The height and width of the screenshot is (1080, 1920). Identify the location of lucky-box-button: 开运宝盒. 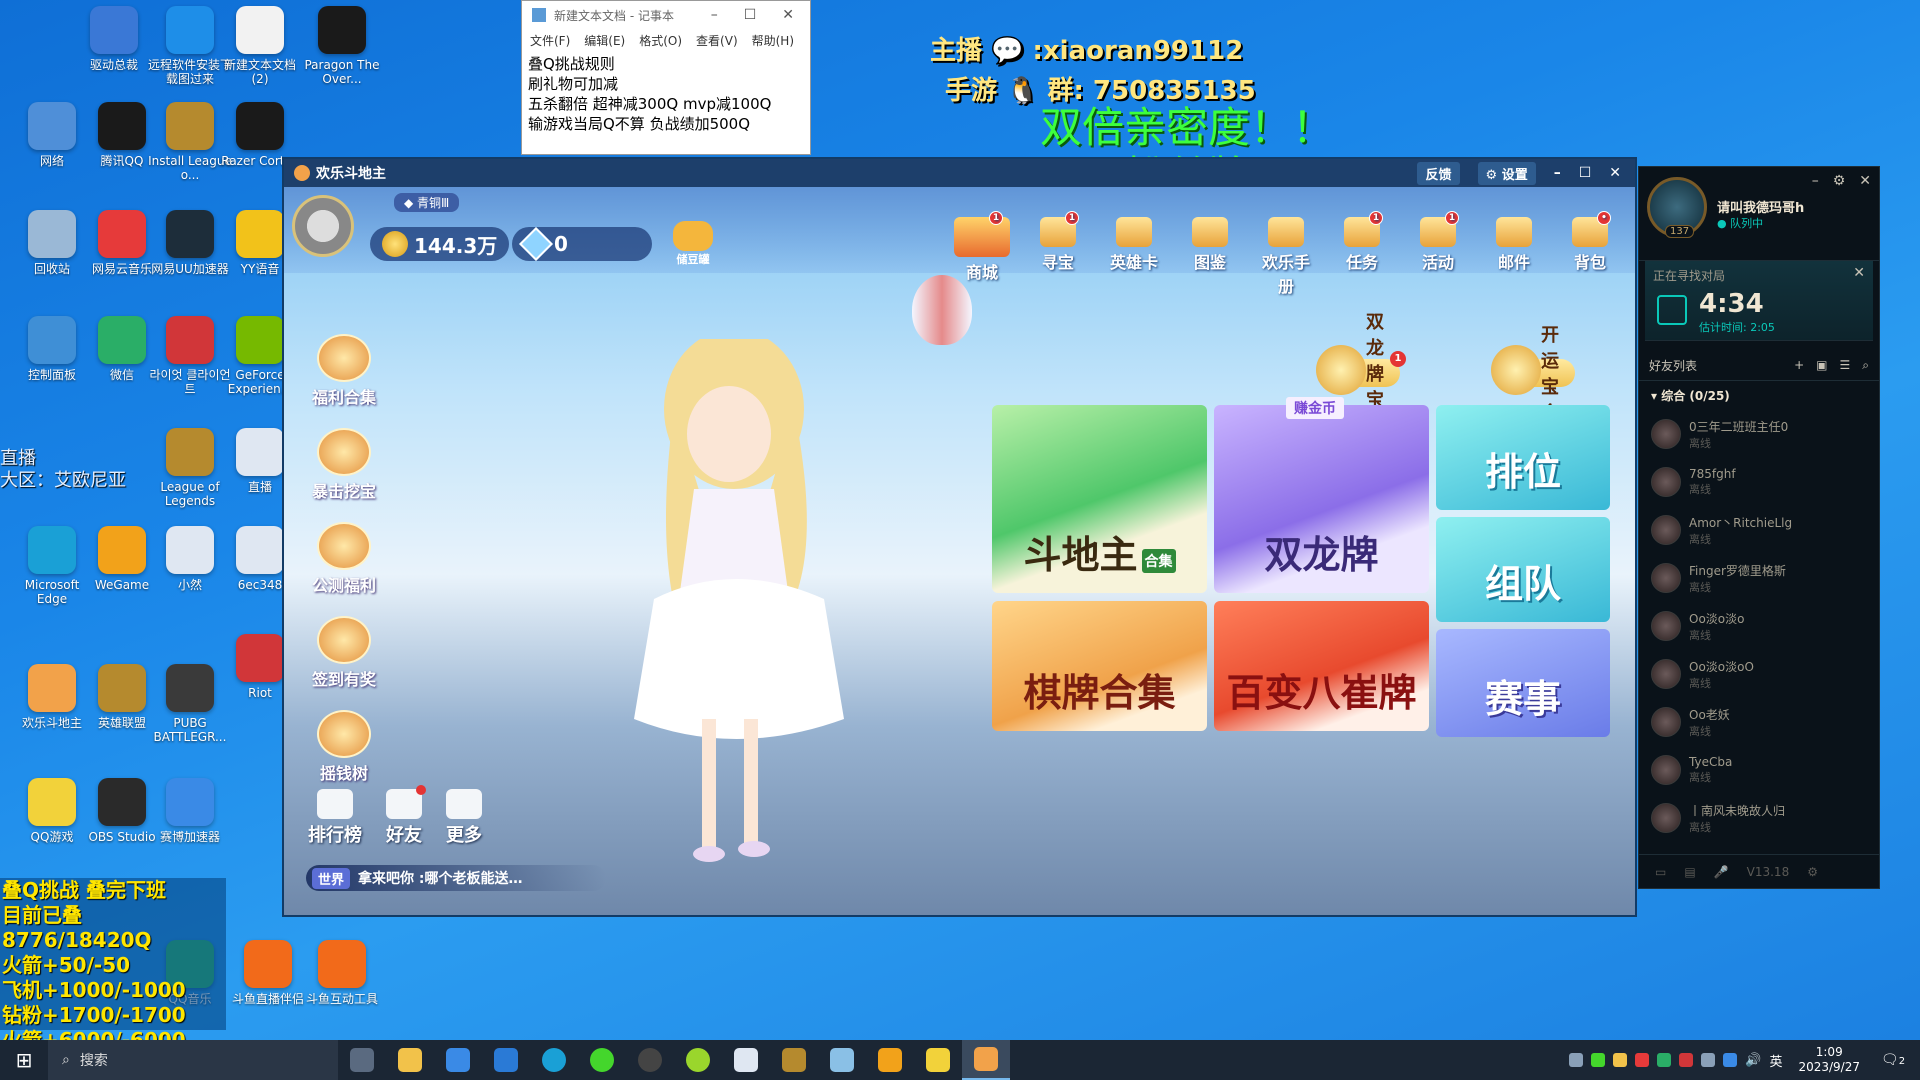
(1533, 374).